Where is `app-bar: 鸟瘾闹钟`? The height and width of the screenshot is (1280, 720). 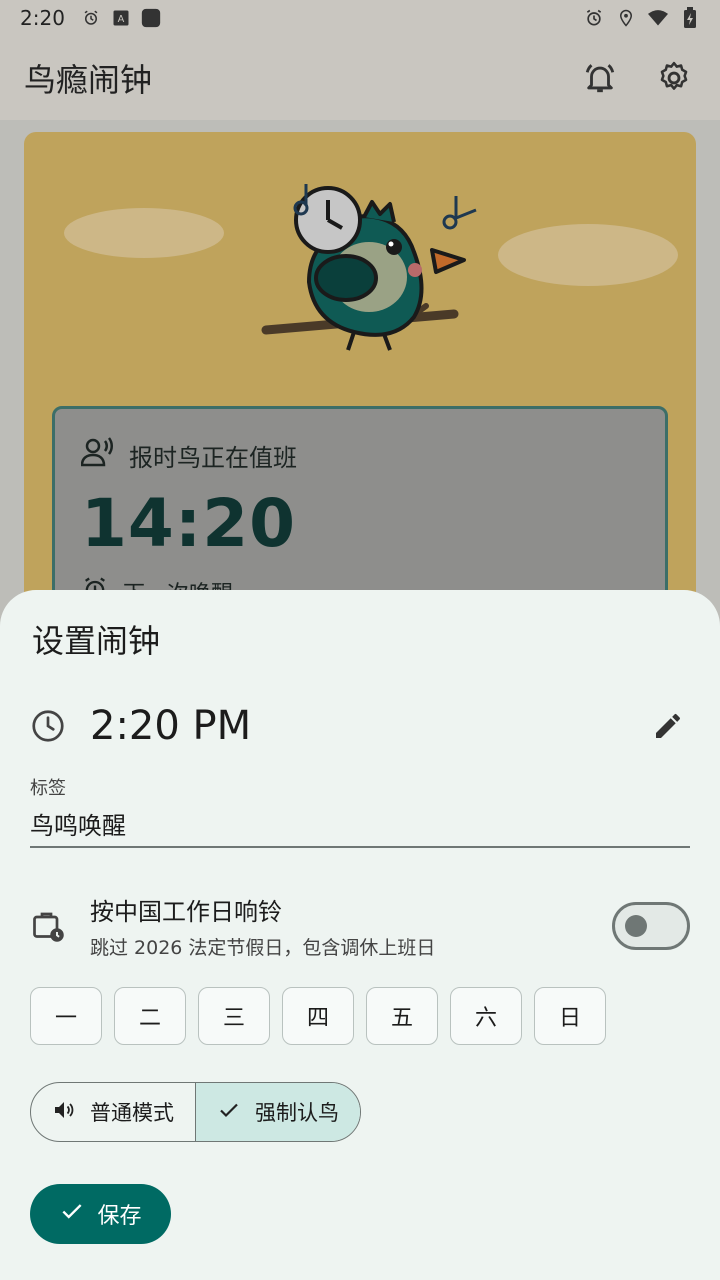
app-bar: 鸟瘾闹钟 is located at coordinates (360, 78).